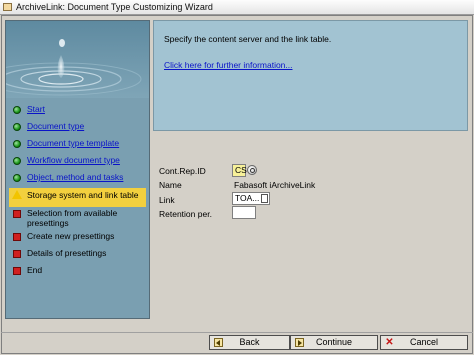 This screenshot has height=355, width=474. I want to click on button-bar-divider, so click(237, 332).